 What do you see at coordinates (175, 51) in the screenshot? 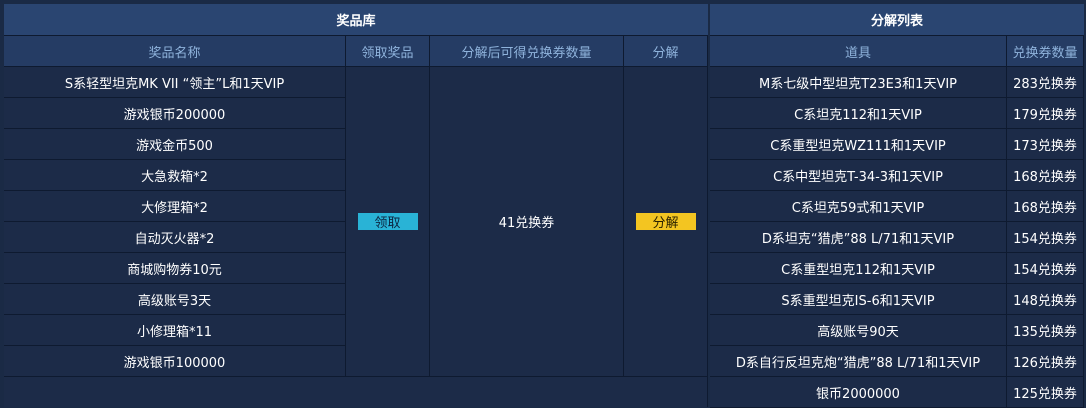
I see `header-prize-name: 奖品名称` at bounding box center [175, 51].